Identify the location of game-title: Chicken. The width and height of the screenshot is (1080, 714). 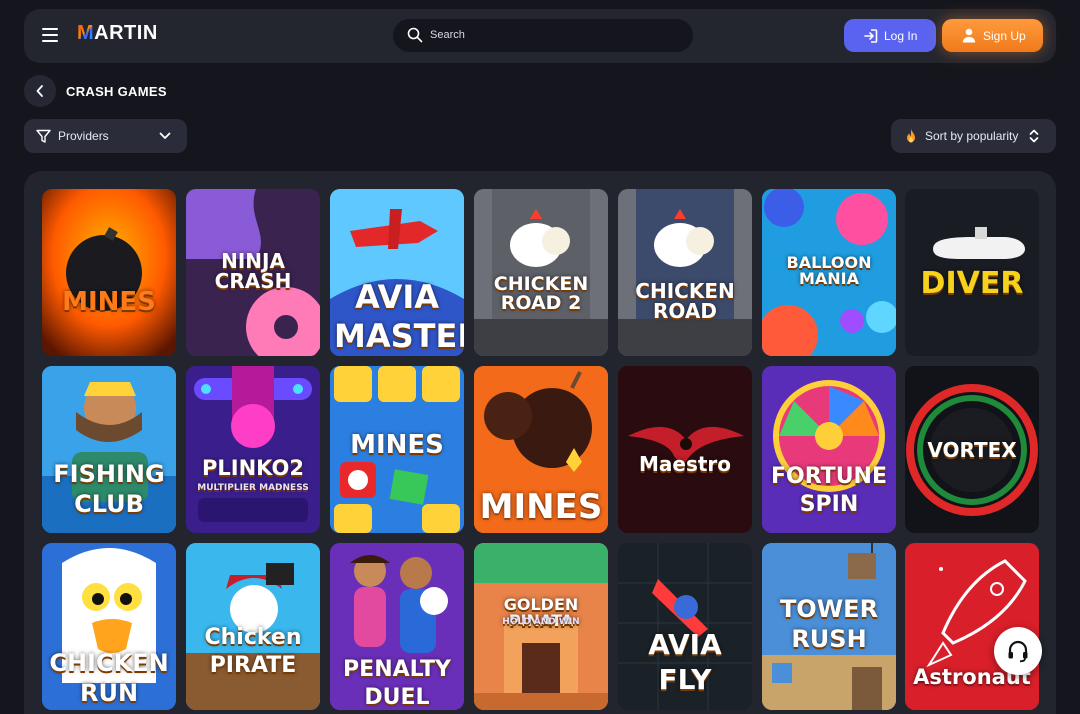
(253, 637).